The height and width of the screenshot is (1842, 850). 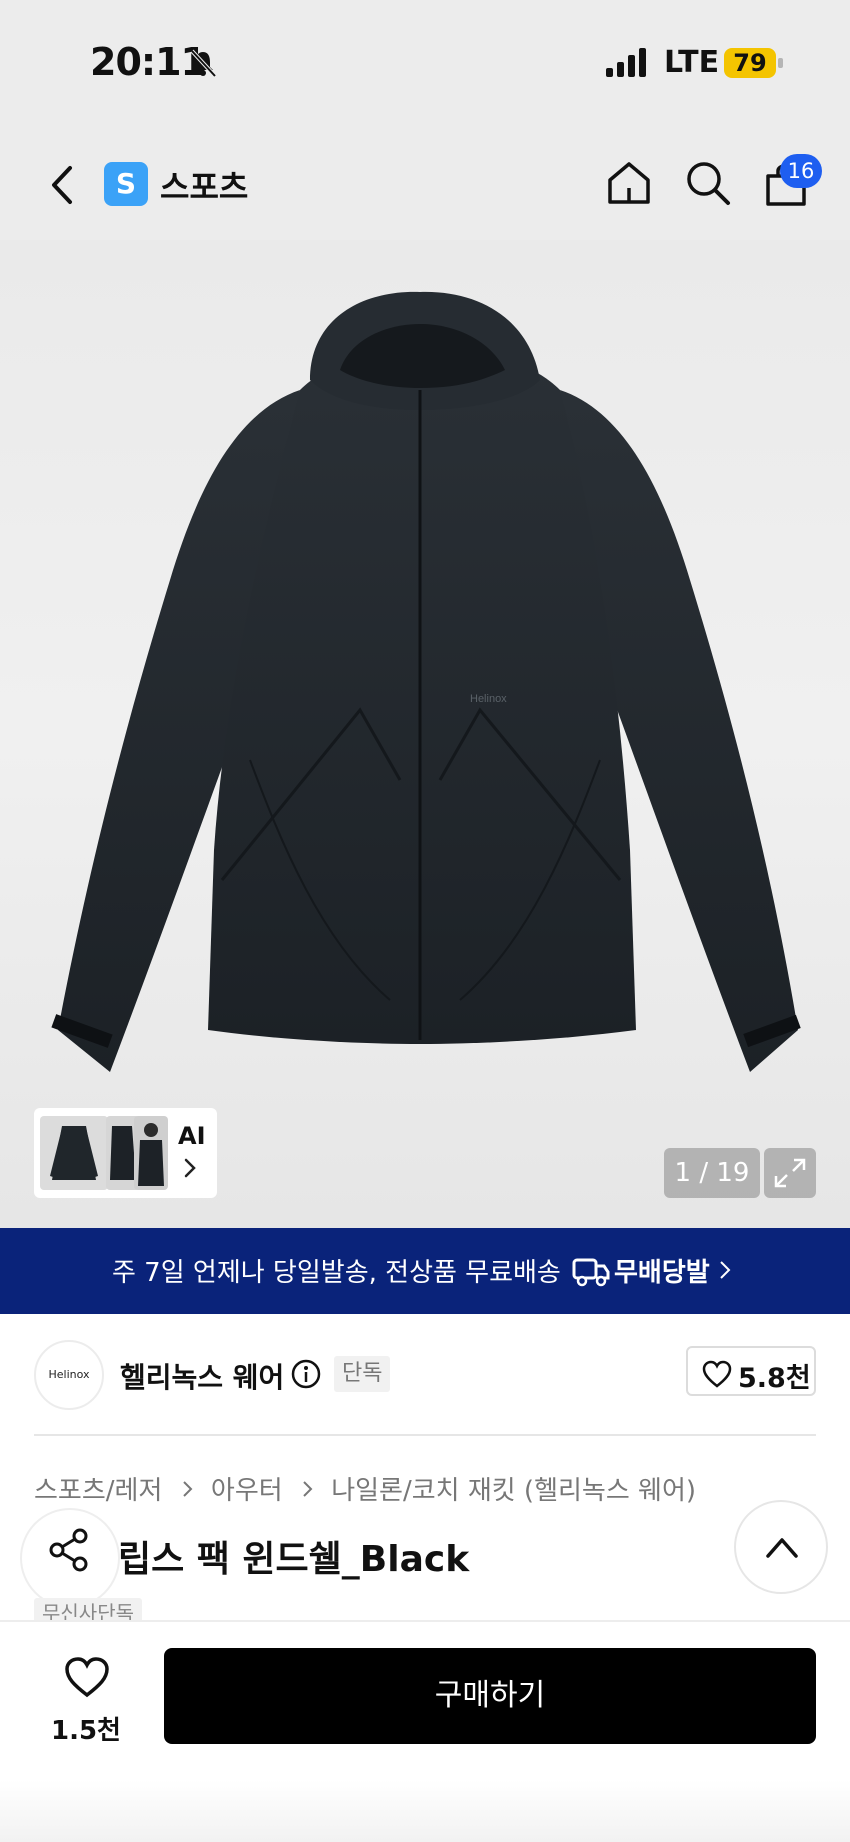 I want to click on promo-banner: 주 7일 언제나 당일발송, 전상품 무료배송 무배당발, so click(x=425, y=1271).